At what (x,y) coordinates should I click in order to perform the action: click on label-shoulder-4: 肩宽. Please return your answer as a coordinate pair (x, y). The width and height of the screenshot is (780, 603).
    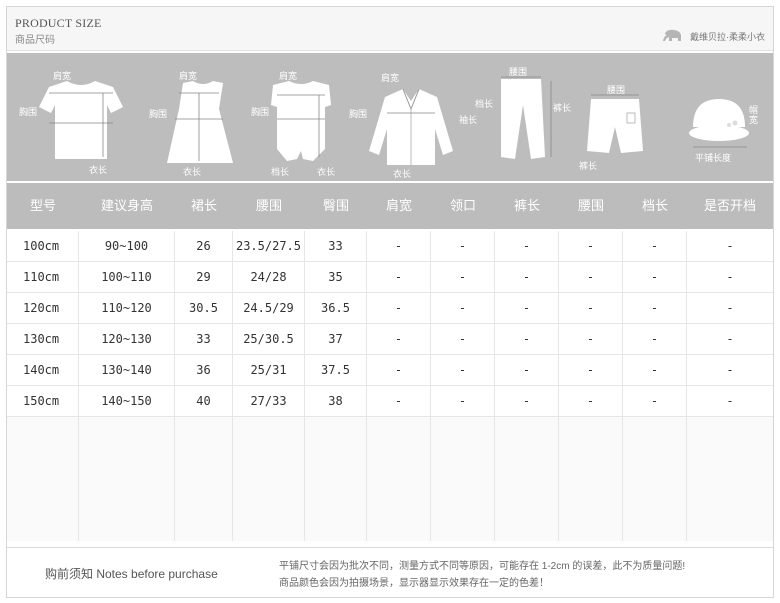
    Looking at the image, I should click on (390, 78).